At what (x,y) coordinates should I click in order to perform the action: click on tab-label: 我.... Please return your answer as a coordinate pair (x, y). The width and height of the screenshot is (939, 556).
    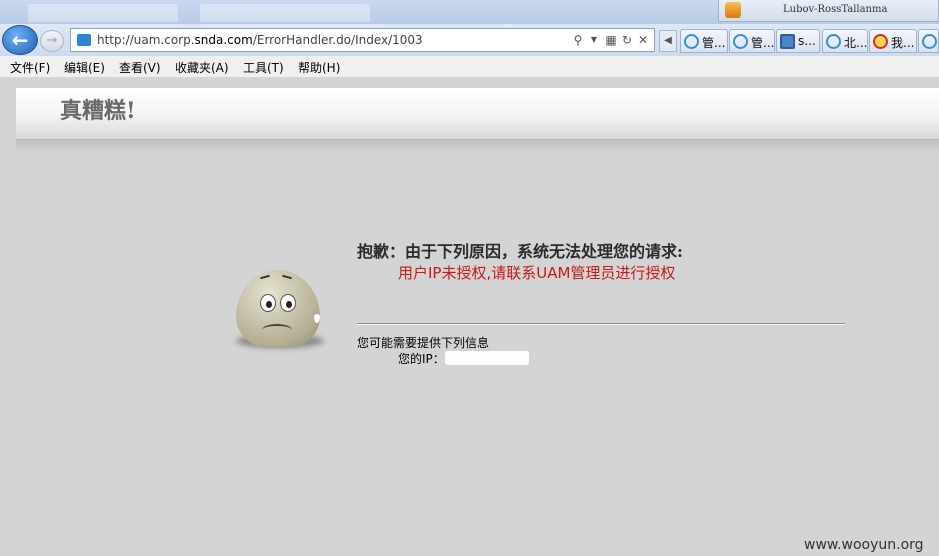
    Looking at the image, I should click on (903, 43).